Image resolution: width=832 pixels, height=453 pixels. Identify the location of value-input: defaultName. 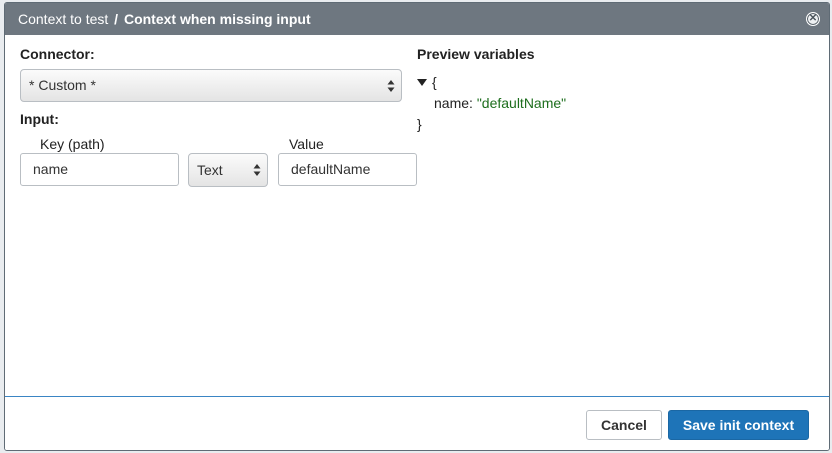
(347, 169).